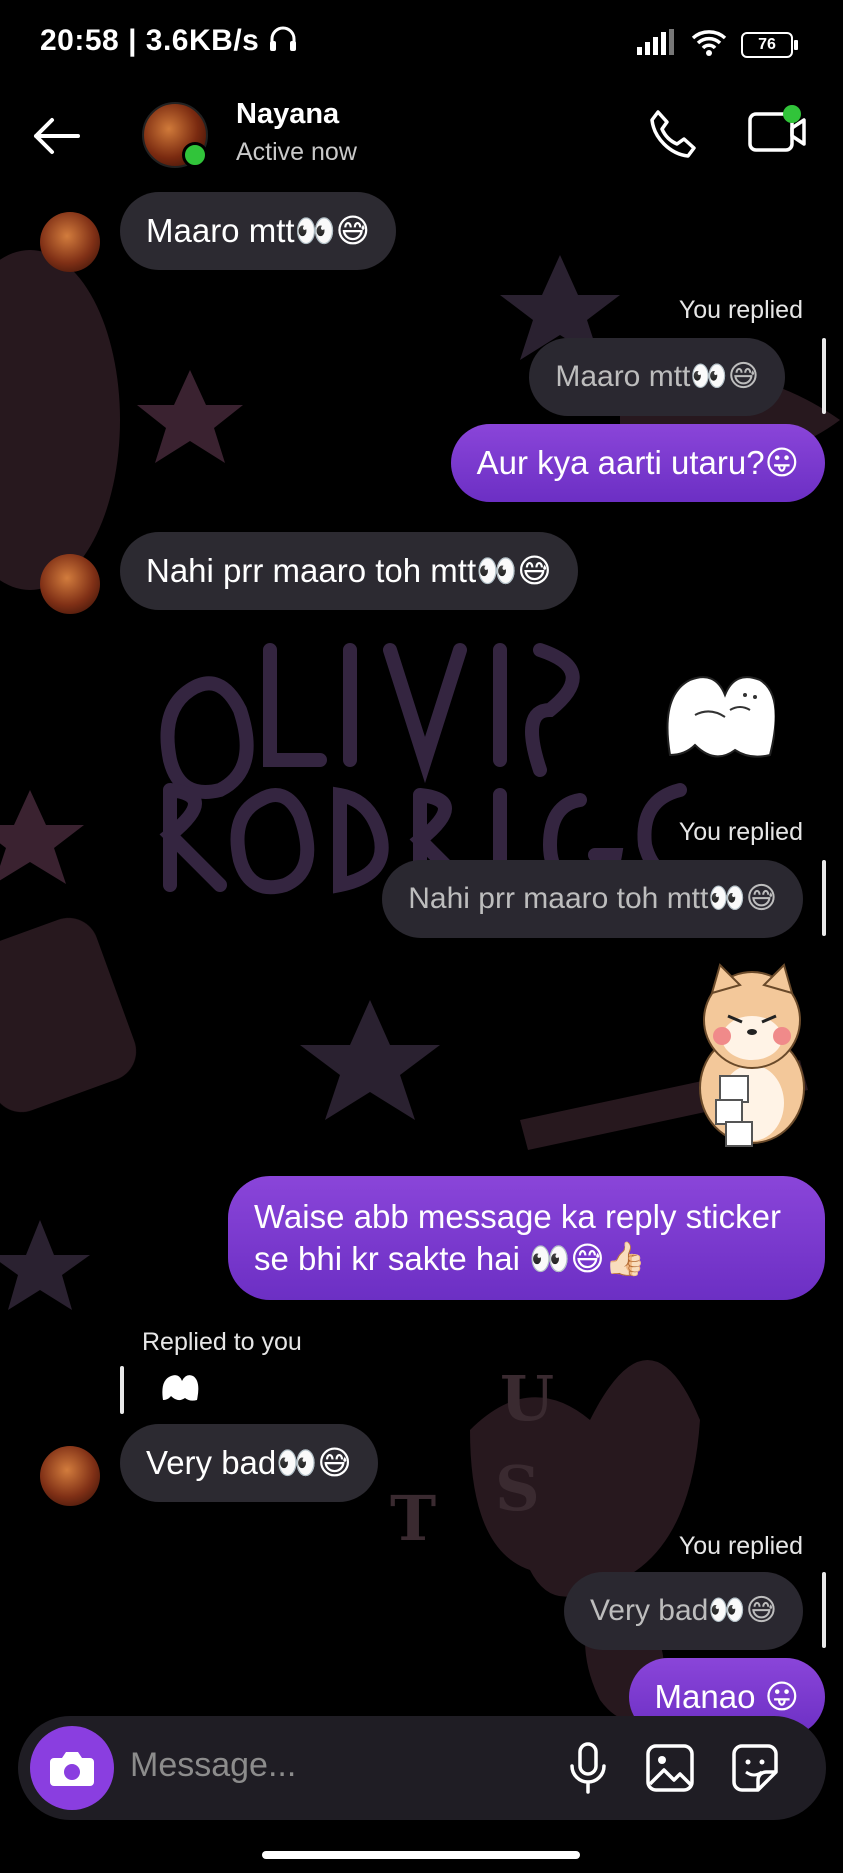 The height and width of the screenshot is (1873, 843). I want to click on signal-icon, so click(657, 44).